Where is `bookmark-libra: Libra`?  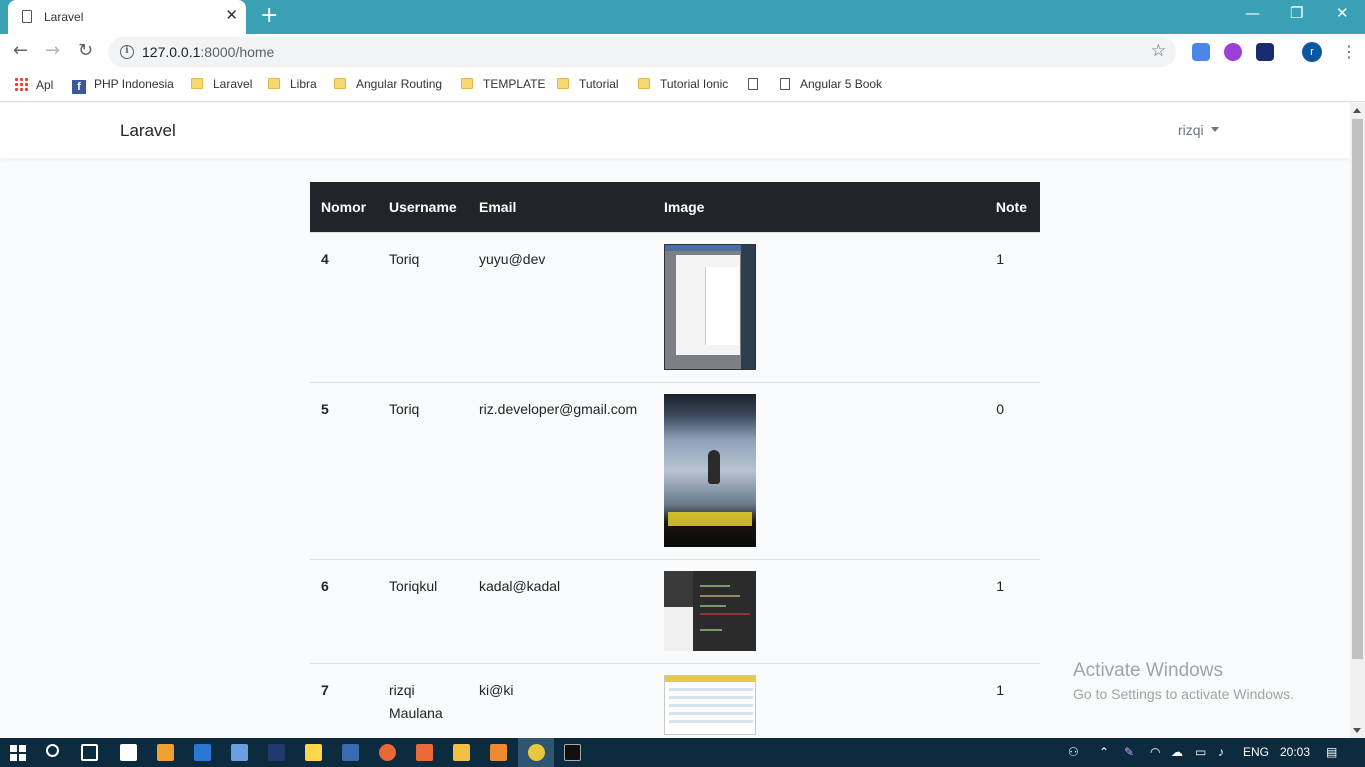
bookmark-libra: Libra is located at coordinates (292, 84).